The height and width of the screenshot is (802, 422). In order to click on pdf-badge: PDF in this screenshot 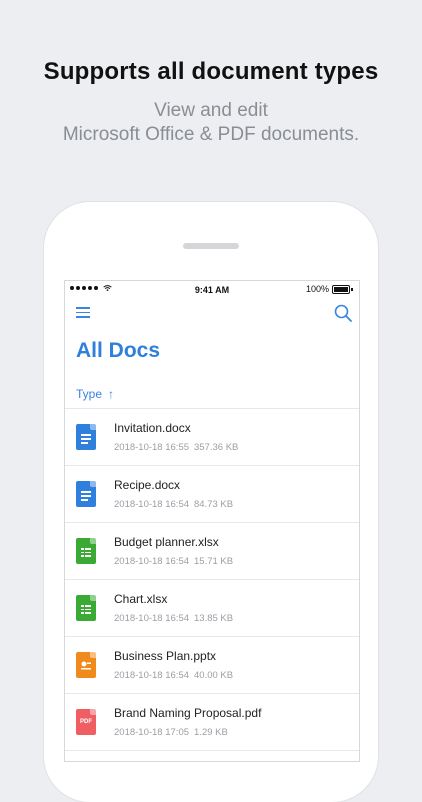, I will do `click(86, 722)`.